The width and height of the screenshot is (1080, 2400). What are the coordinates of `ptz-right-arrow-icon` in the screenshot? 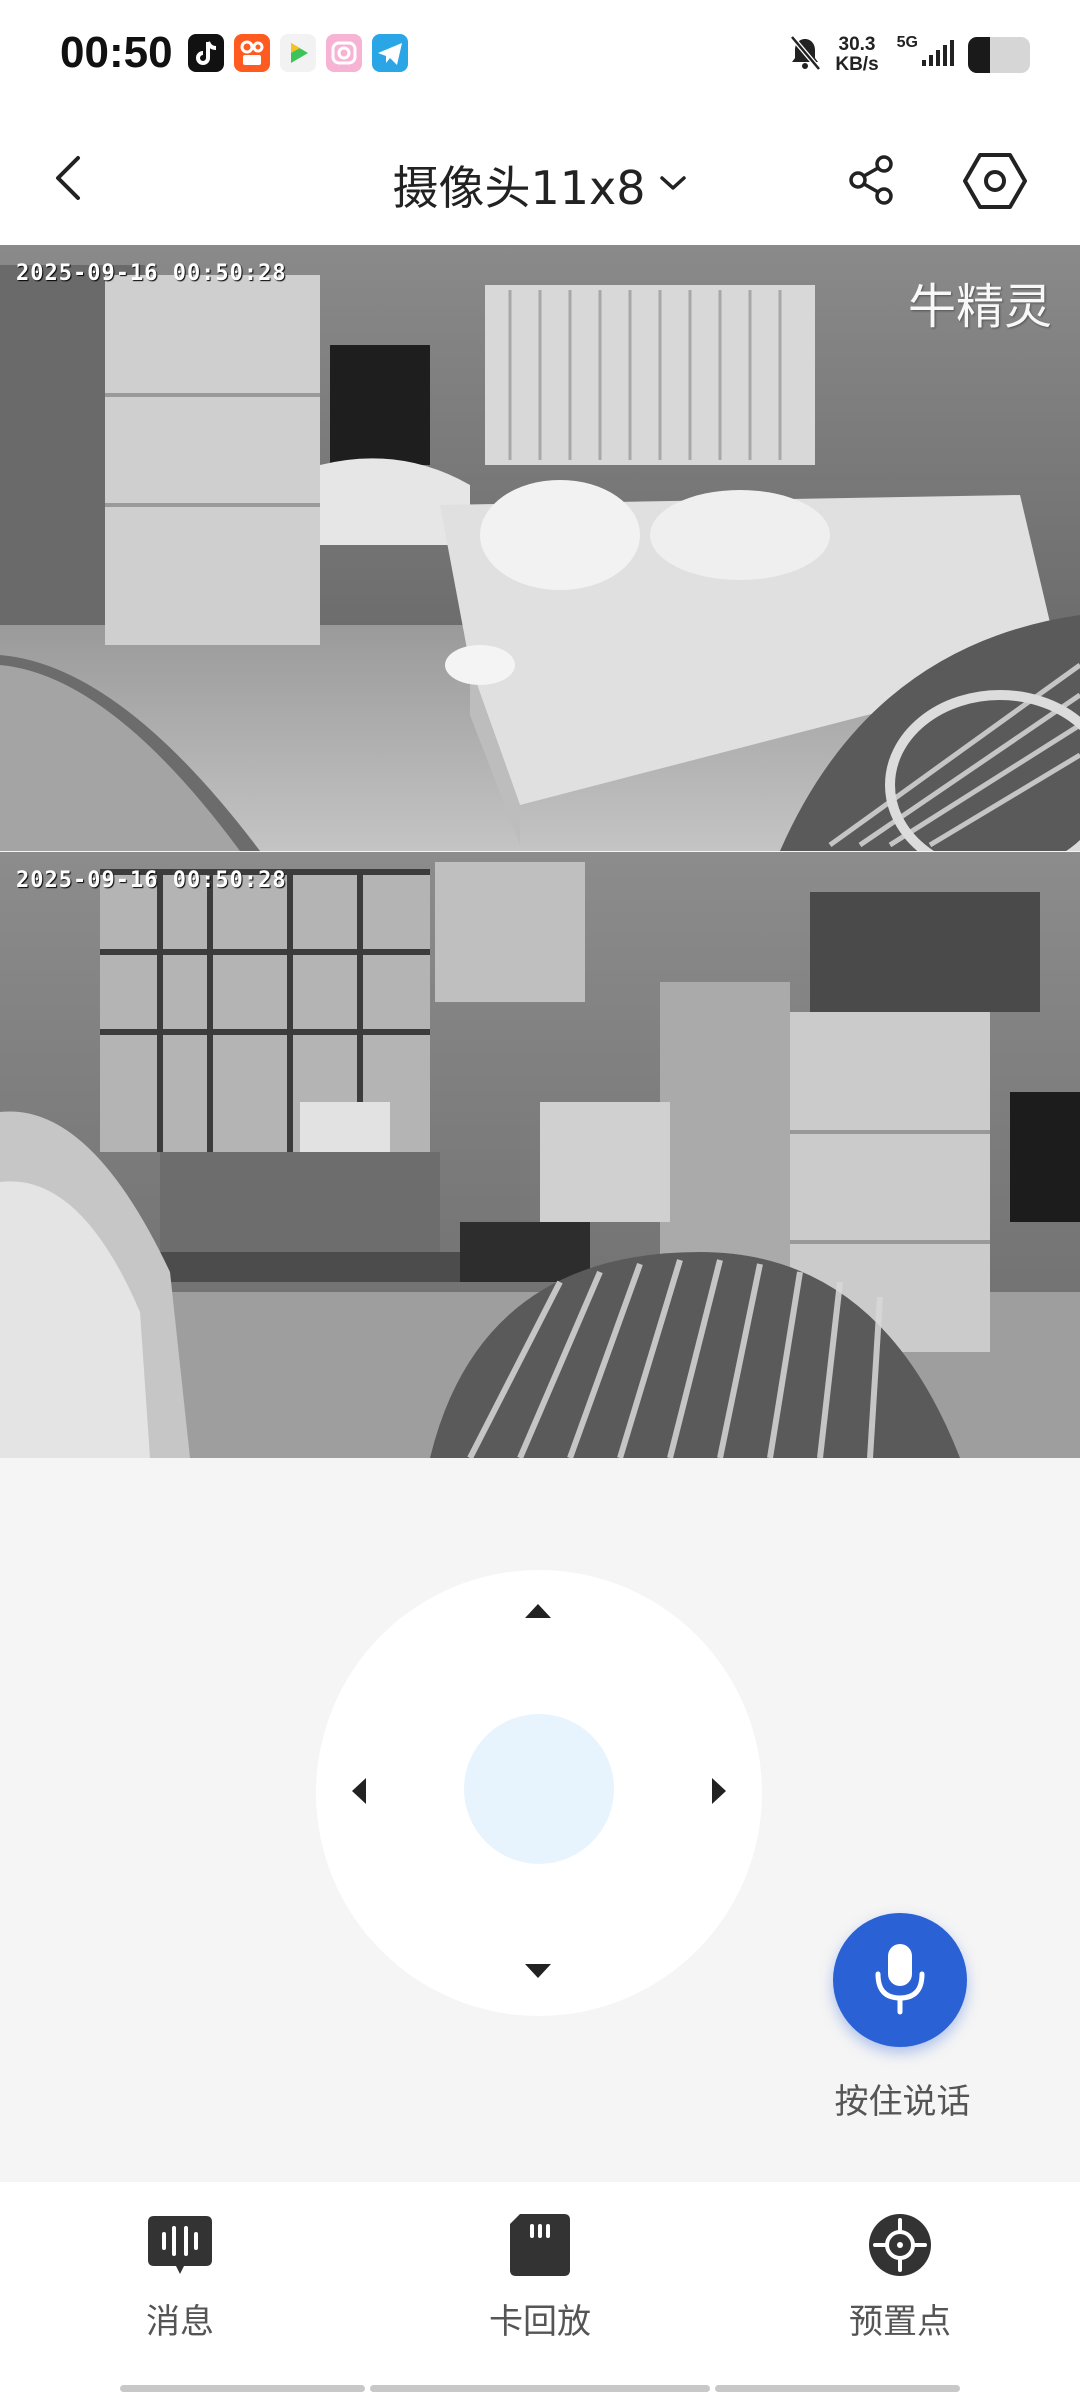 It's located at (719, 1791).